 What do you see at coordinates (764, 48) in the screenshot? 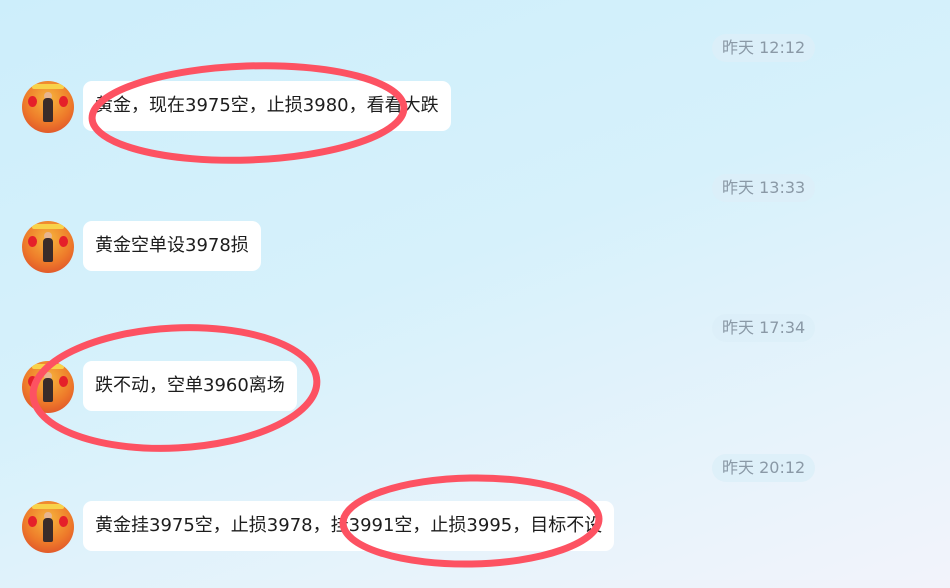
I see `timestamp: 昨天 12:12` at bounding box center [764, 48].